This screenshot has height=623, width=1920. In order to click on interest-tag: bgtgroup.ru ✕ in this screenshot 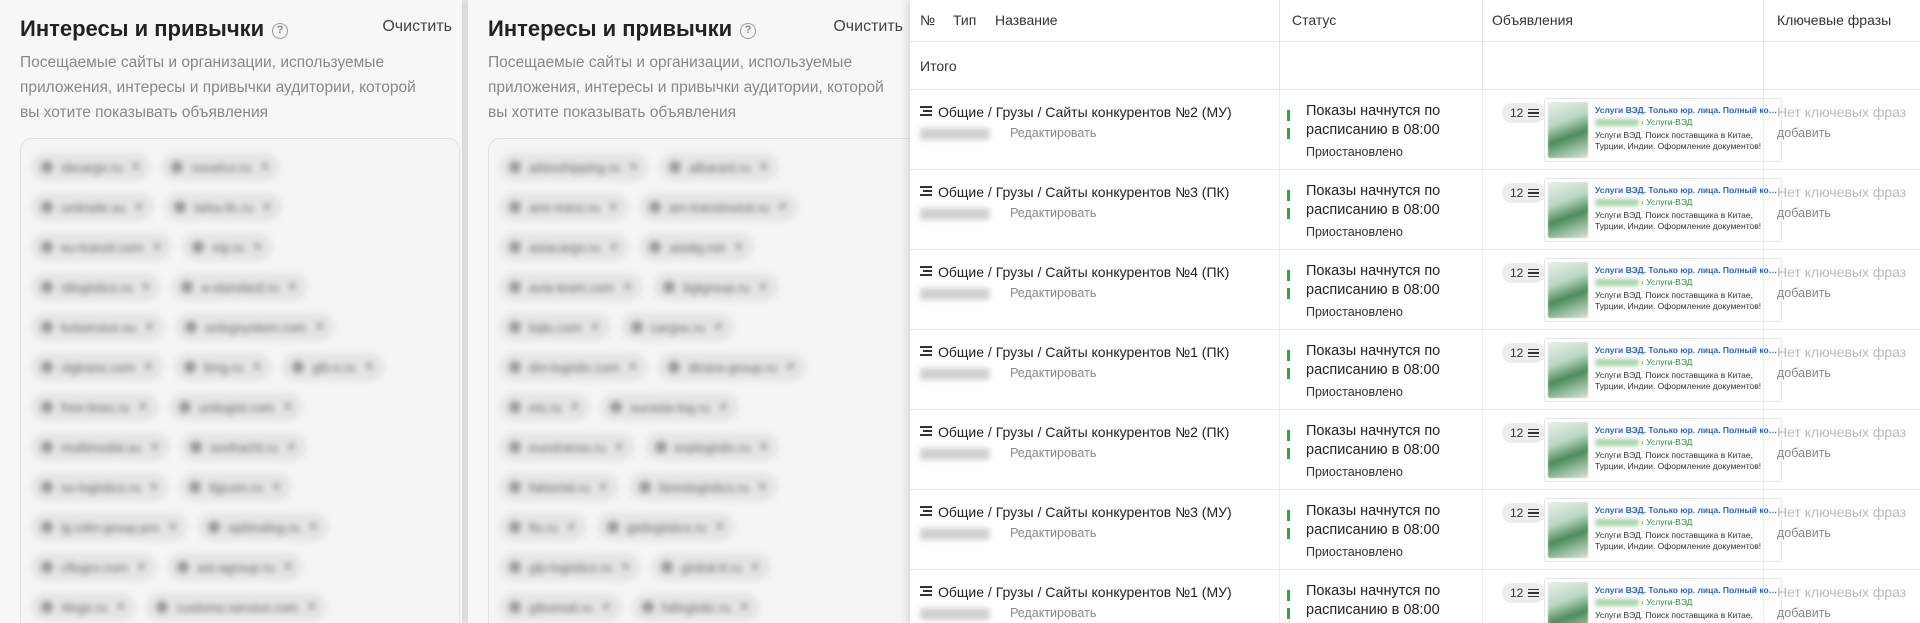, I will do `click(716, 287)`.